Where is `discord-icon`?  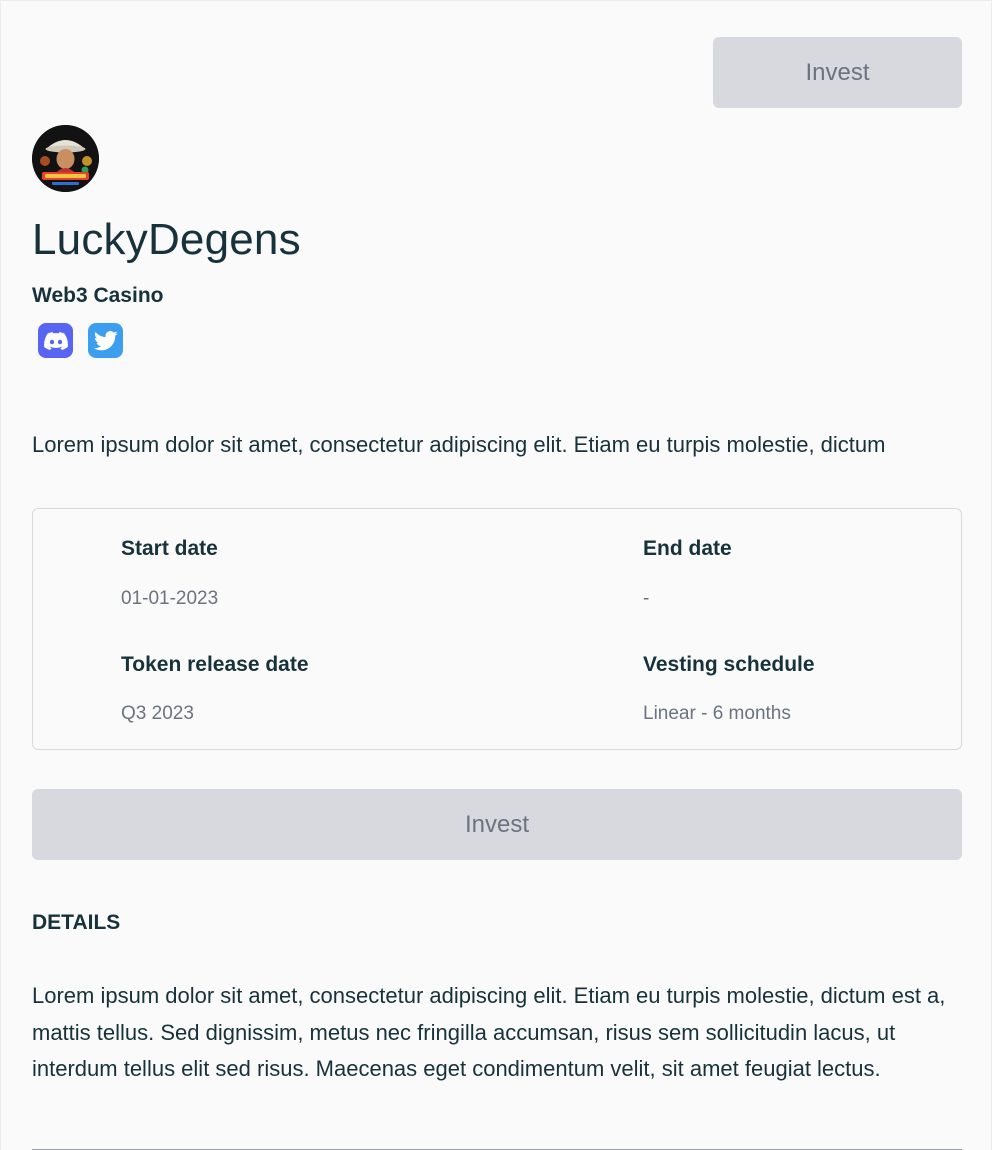
discord-icon is located at coordinates (55, 340).